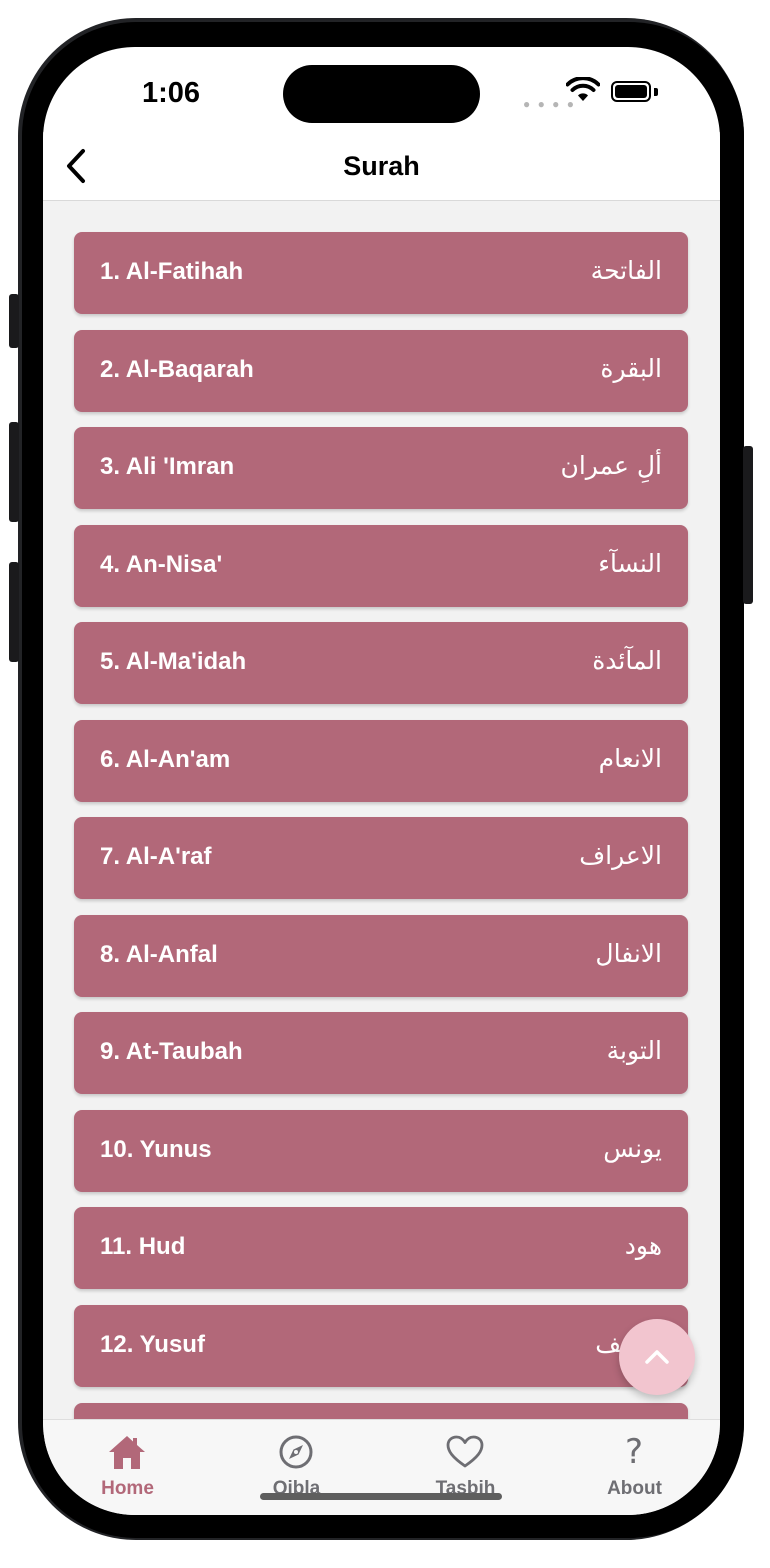 The image size is (770, 1568). I want to click on surah-row-1: 1. Al-Fatihah الفاتحة, so click(381, 273).